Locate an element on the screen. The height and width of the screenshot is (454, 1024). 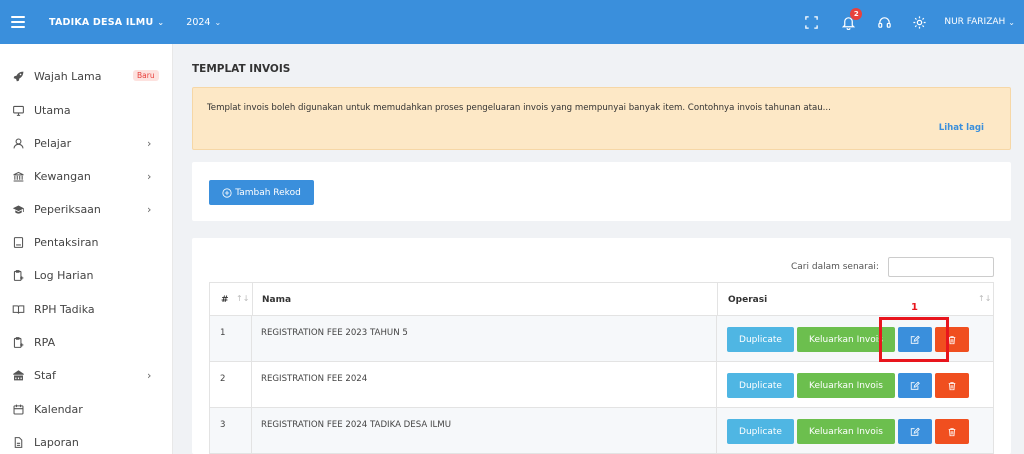
report-icon is located at coordinates (18, 442).